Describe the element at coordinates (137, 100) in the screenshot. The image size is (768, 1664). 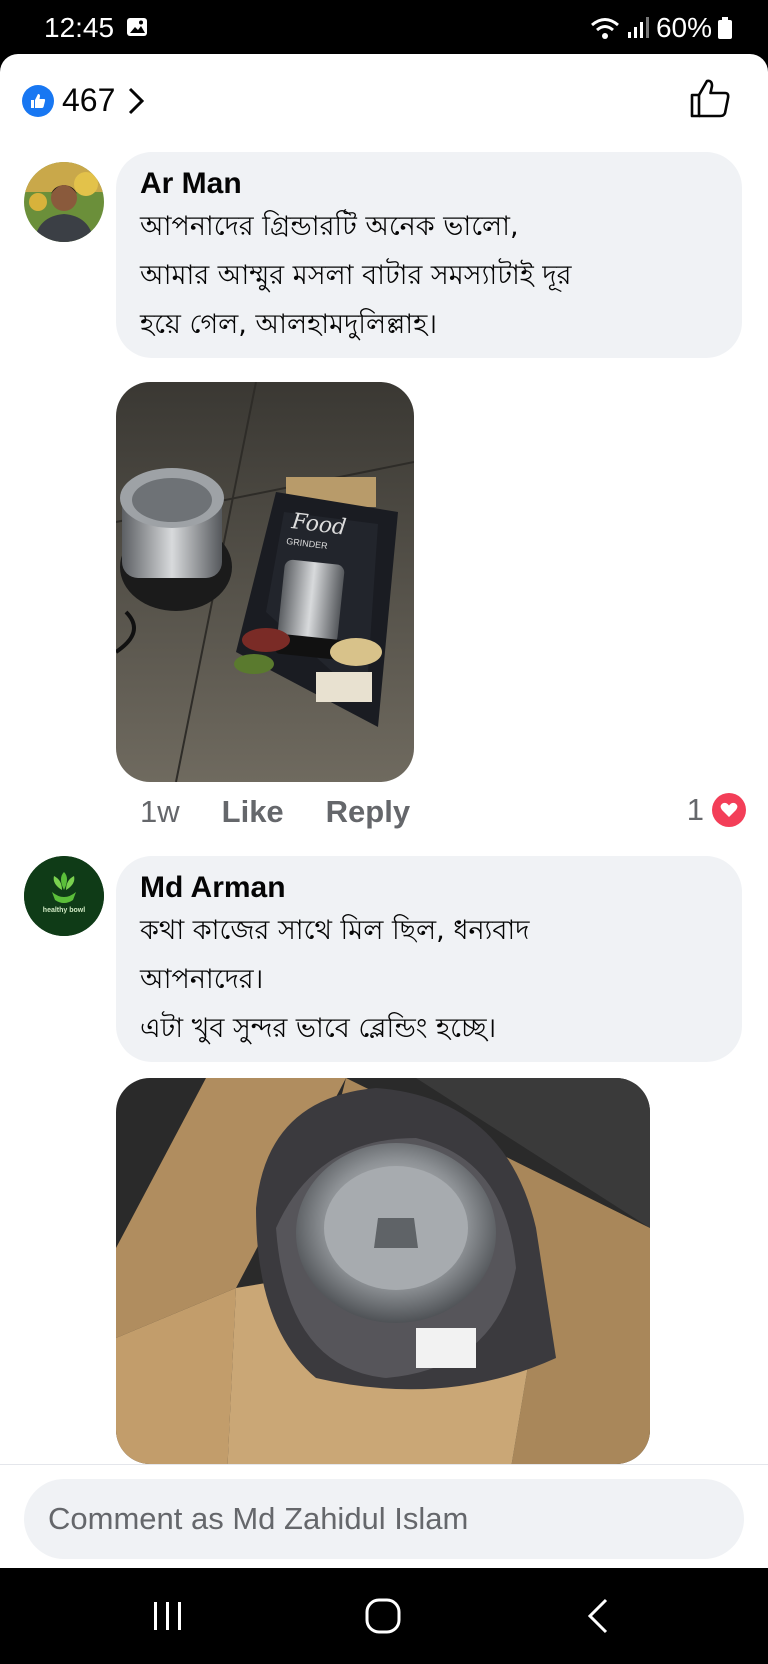
I see `chevron-right-icon` at that location.